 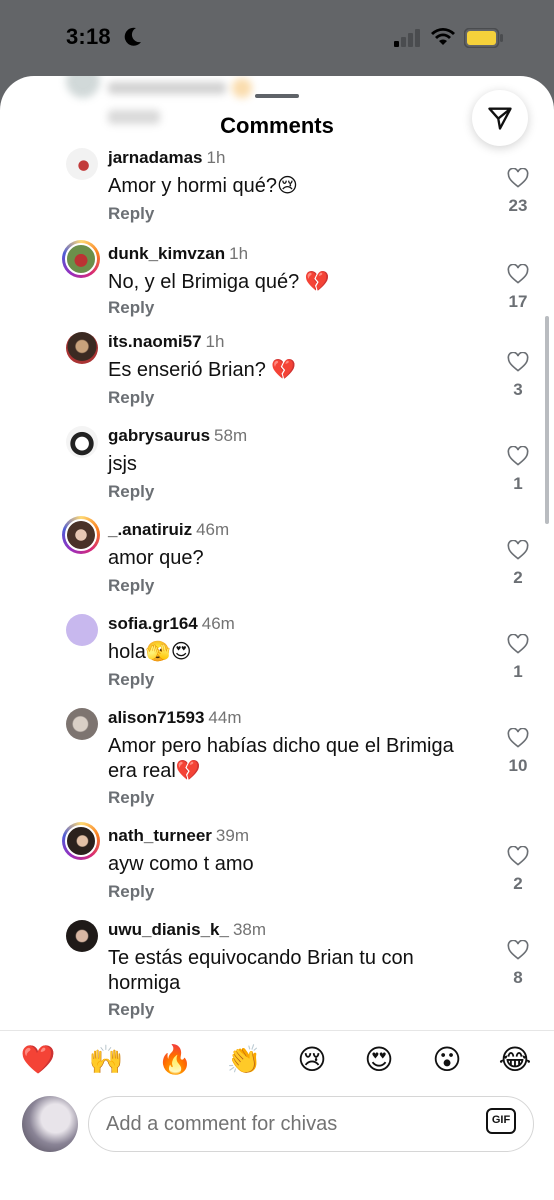 What do you see at coordinates (277, 125) in the screenshot?
I see `sheet-title: Comments` at bounding box center [277, 125].